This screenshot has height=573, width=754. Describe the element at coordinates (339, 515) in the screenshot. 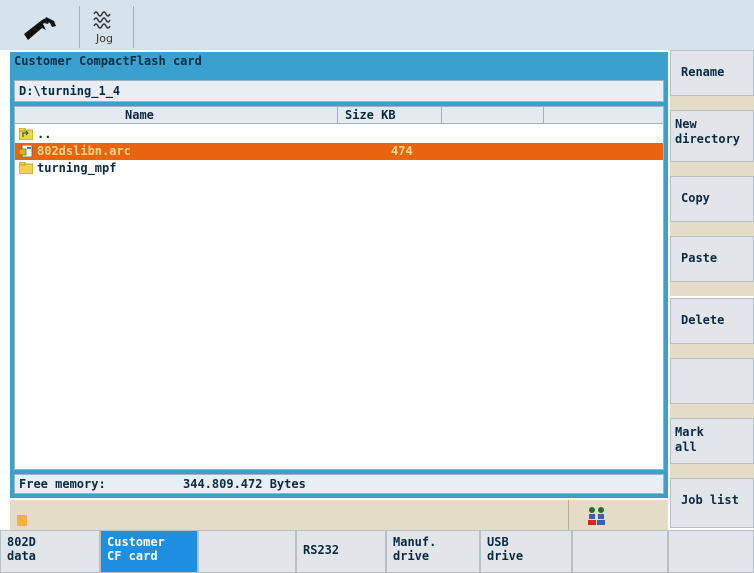

I see `status-line` at that location.